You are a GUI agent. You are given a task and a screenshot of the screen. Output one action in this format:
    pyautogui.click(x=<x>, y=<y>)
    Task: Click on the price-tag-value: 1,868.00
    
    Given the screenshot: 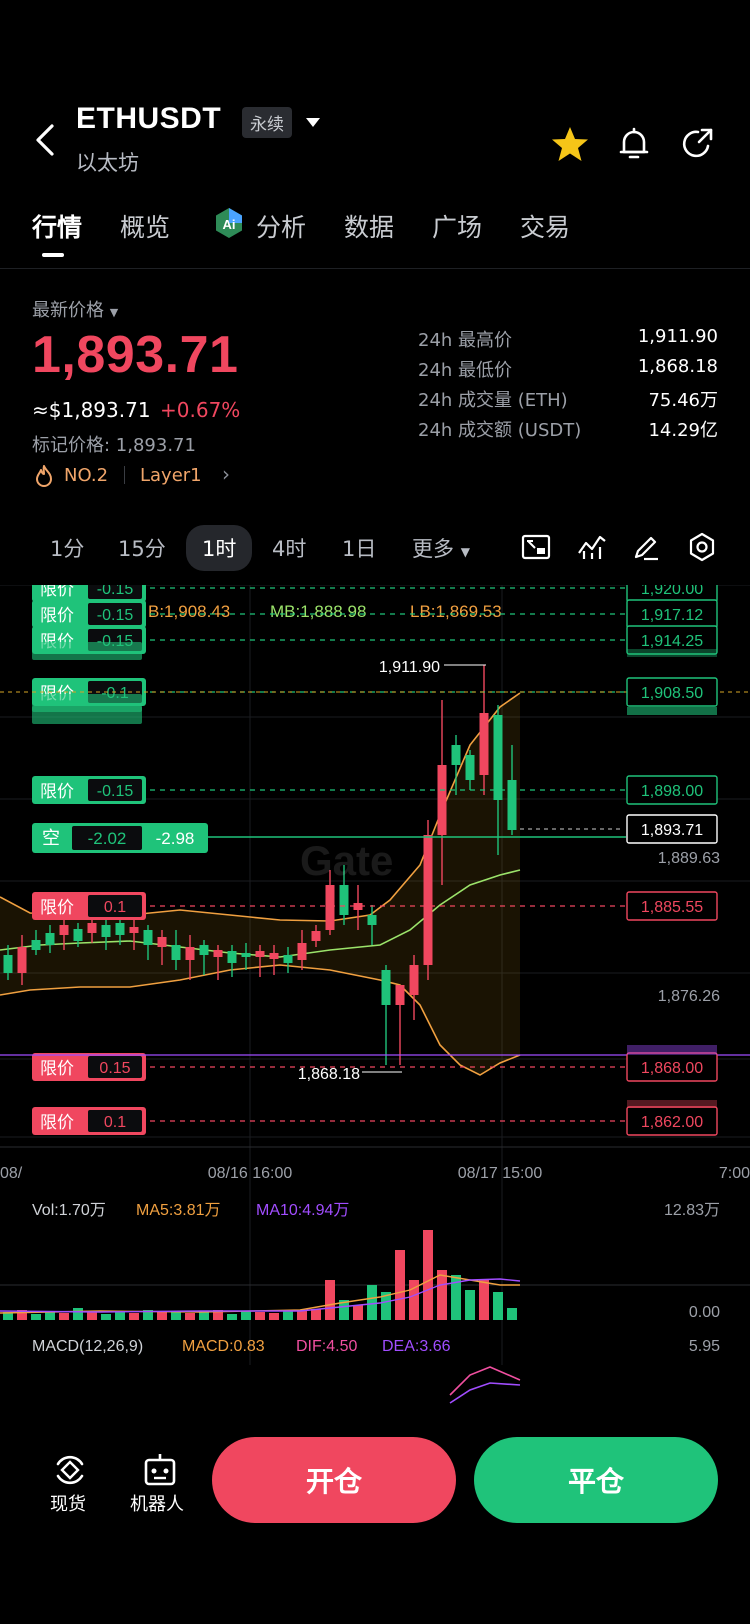 What is the action you would take?
    pyautogui.click(x=672, y=1068)
    